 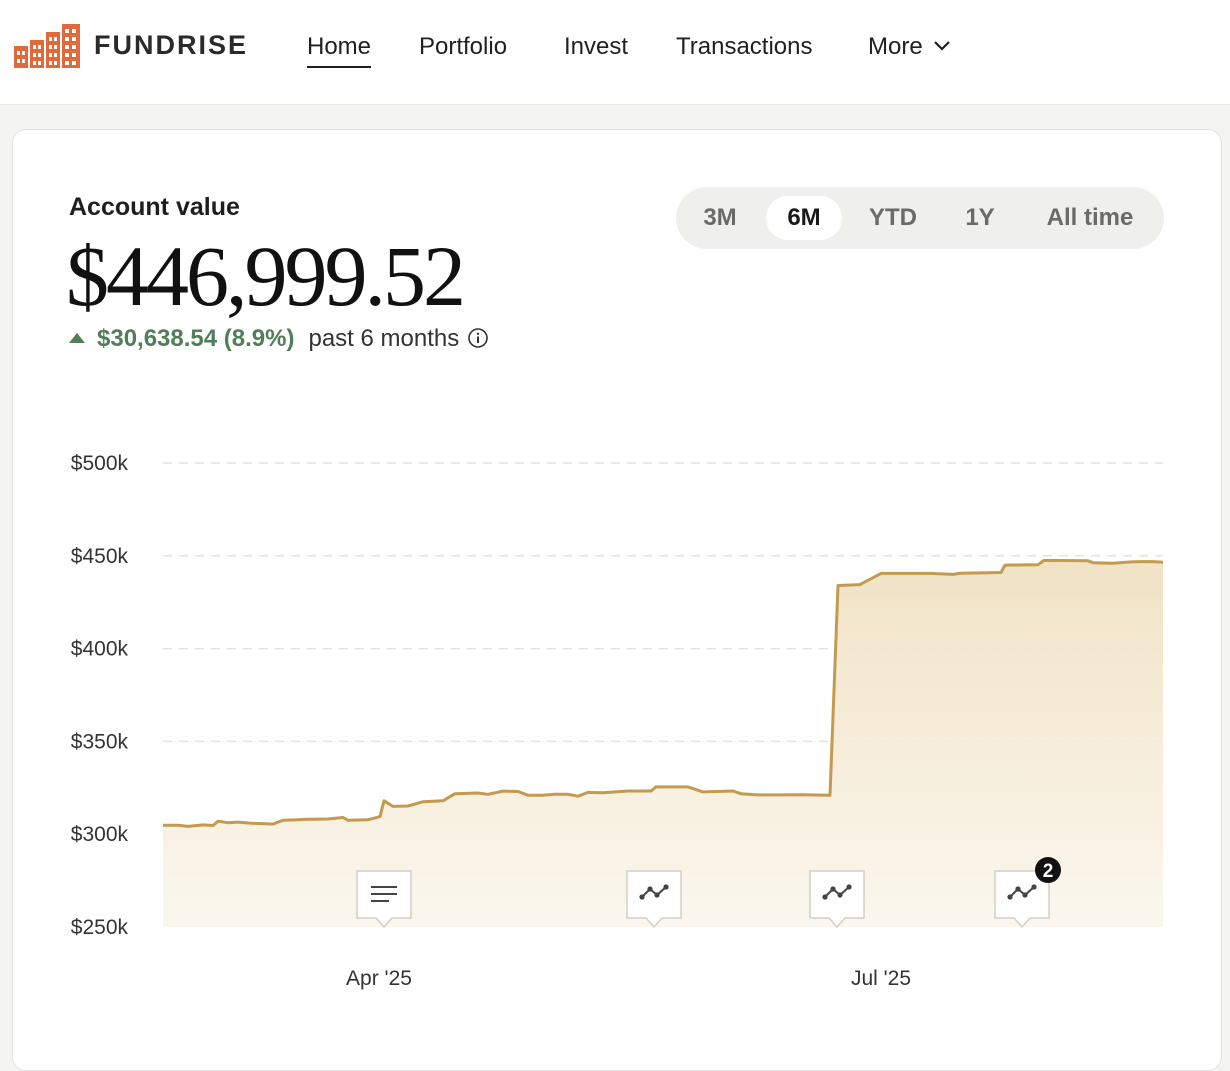 What do you see at coordinates (100, 834) in the screenshot?
I see `y-tick-label: $300k` at bounding box center [100, 834].